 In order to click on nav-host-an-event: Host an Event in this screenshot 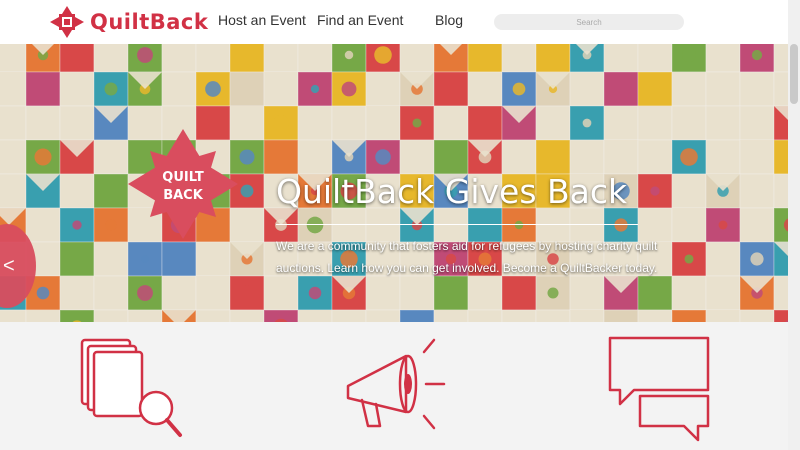, I will do `click(262, 20)`.